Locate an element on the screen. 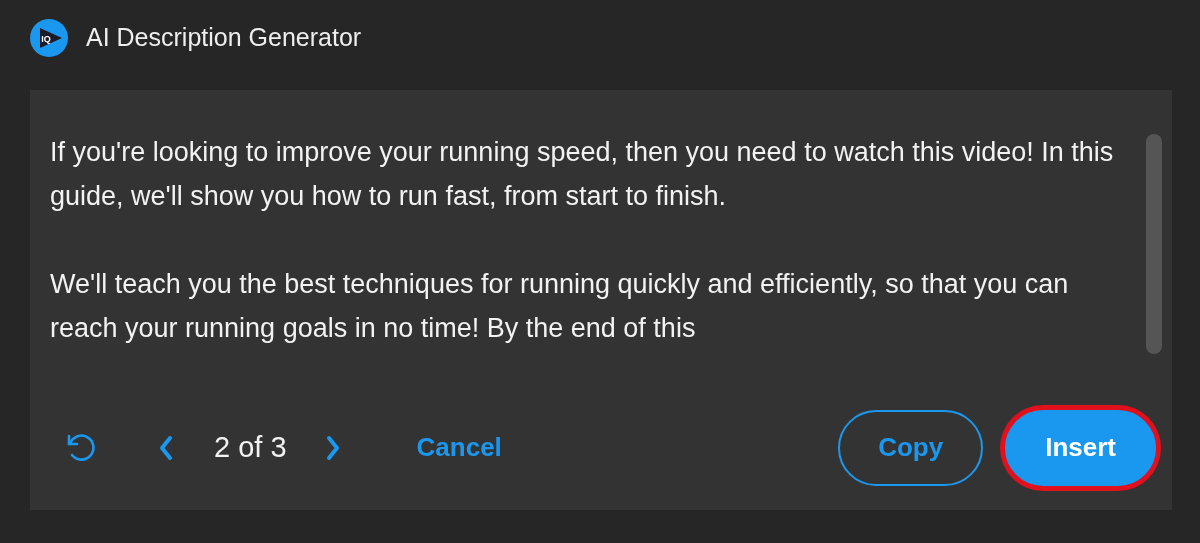 Image resolution: width=1200 pixels, height=543 pixels. logo-icon: IQ is located at coordinates (49, 38).